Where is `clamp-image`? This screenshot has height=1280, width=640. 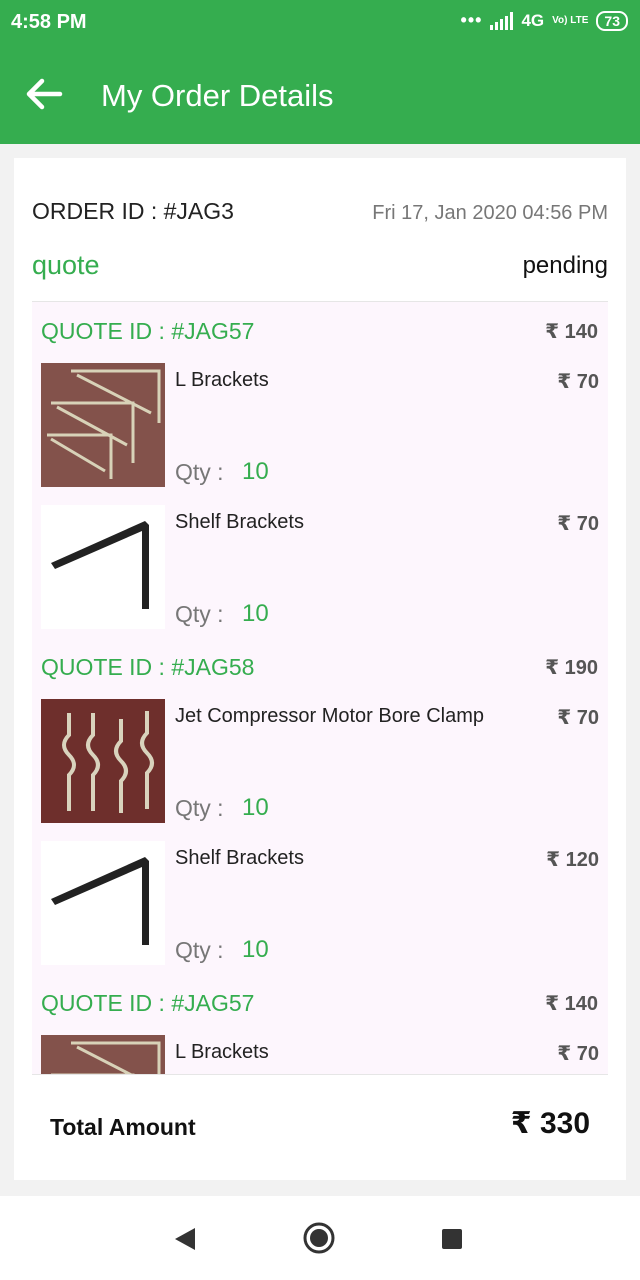
clamp-image is located at coordinates (103, 761).